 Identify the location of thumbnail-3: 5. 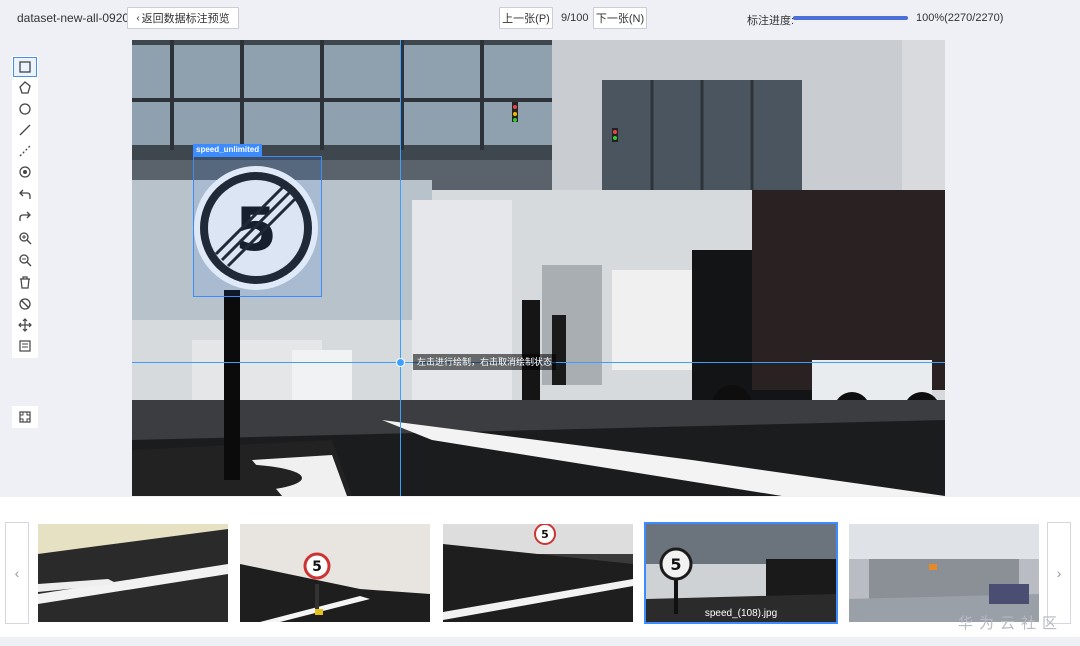
(538, 573).